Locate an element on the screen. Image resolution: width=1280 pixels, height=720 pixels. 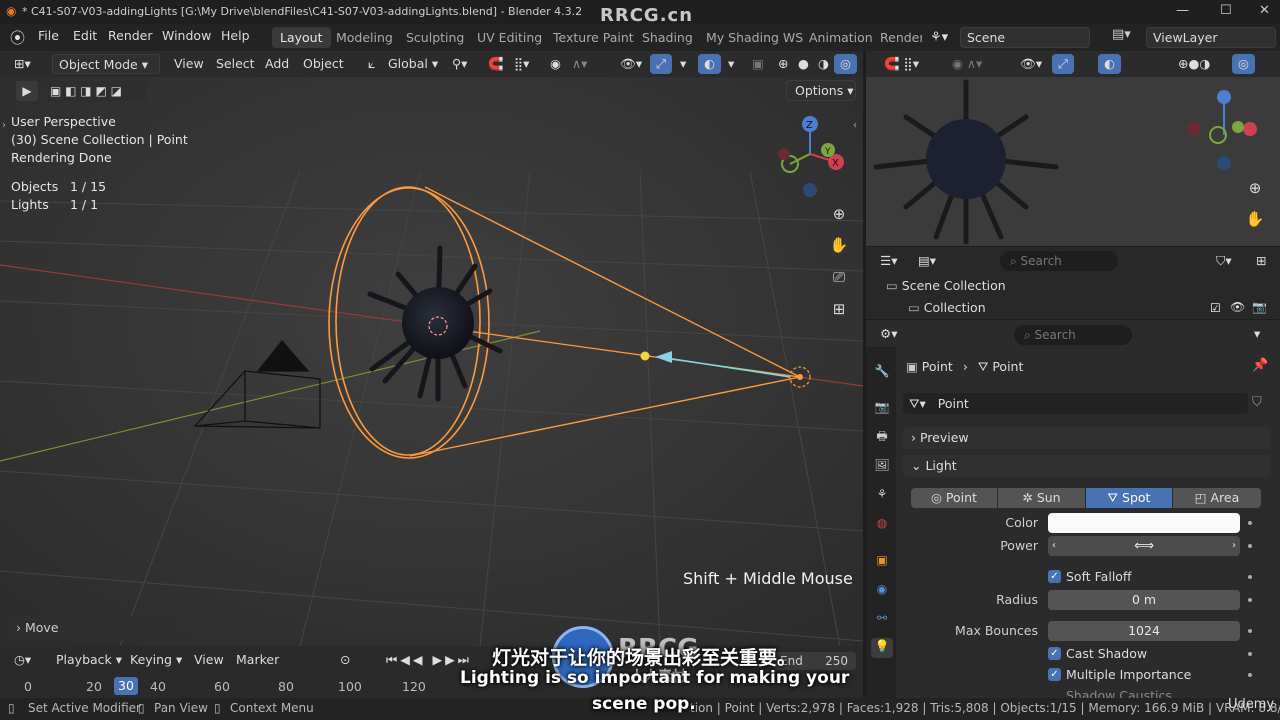
xray-icon: ▣ is located at coordinates (758, 64).